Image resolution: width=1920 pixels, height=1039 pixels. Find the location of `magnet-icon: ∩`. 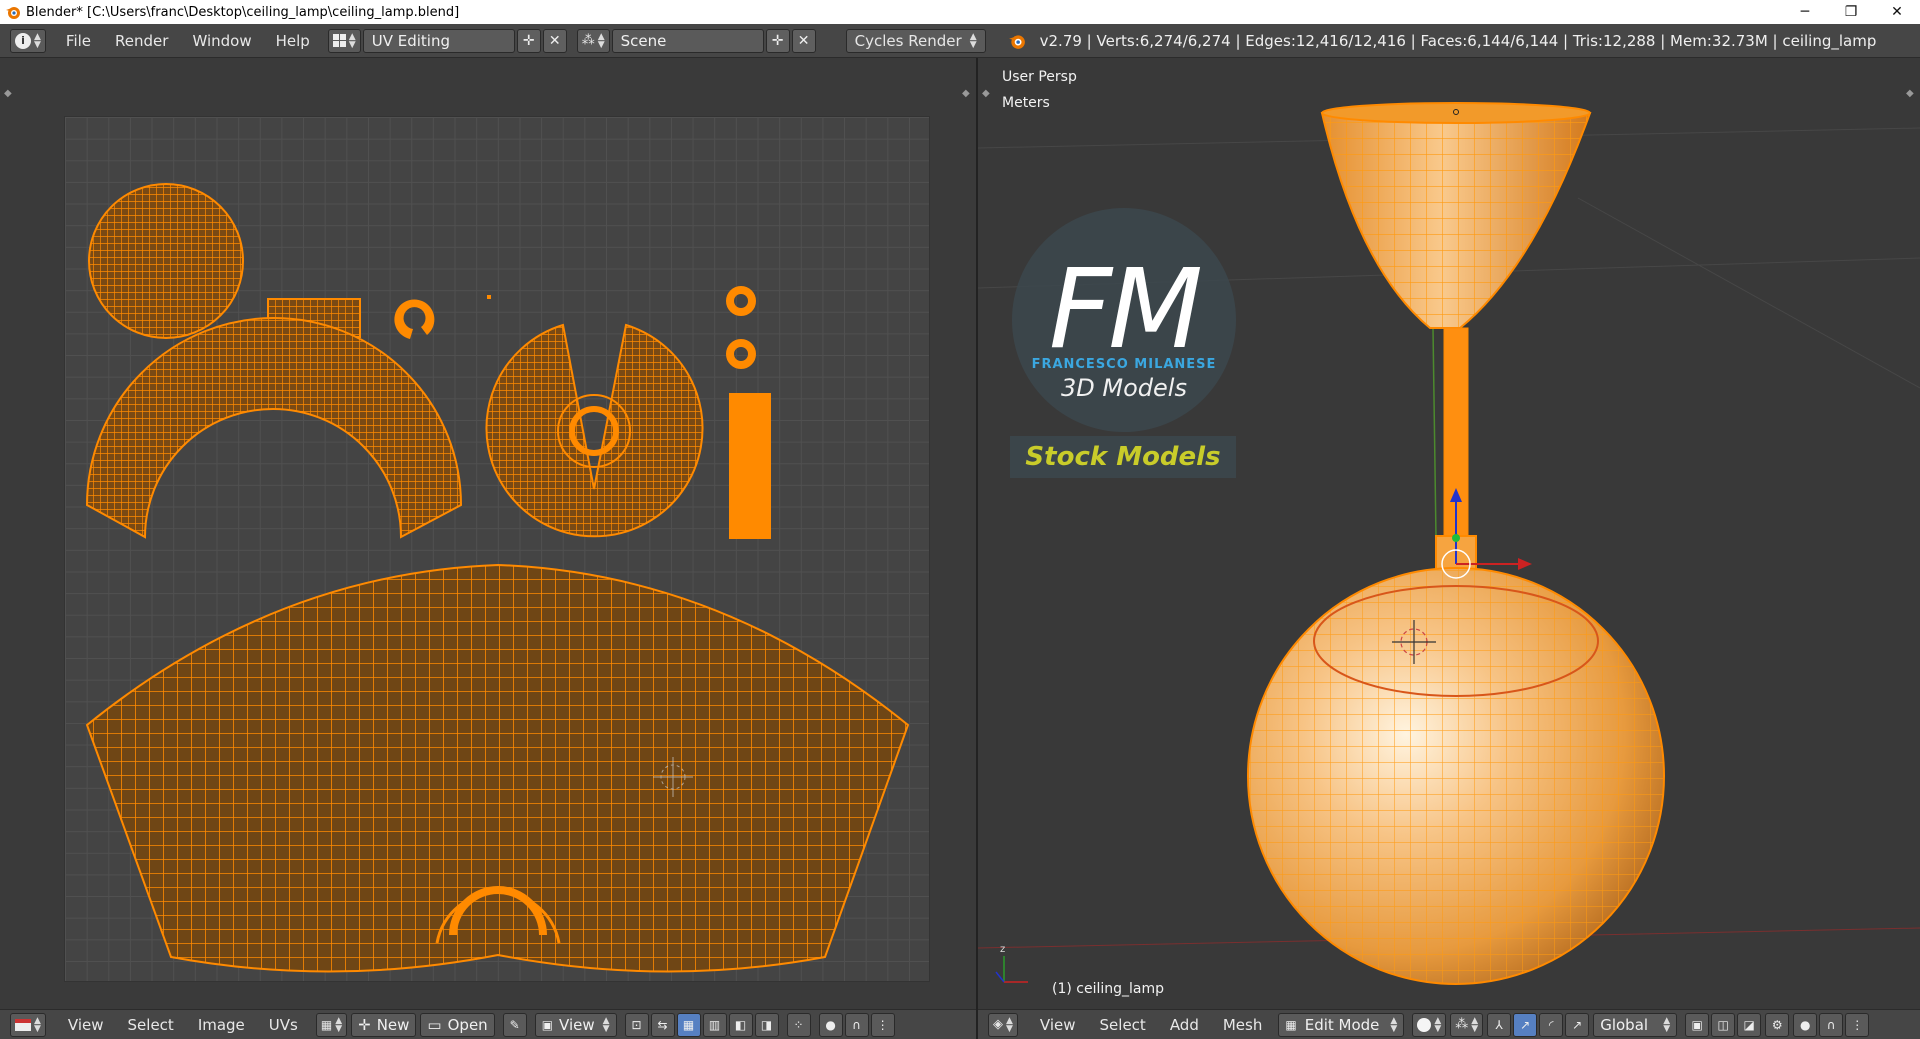

magnet-icon: ∩ is located at coordinates (856, 1024).